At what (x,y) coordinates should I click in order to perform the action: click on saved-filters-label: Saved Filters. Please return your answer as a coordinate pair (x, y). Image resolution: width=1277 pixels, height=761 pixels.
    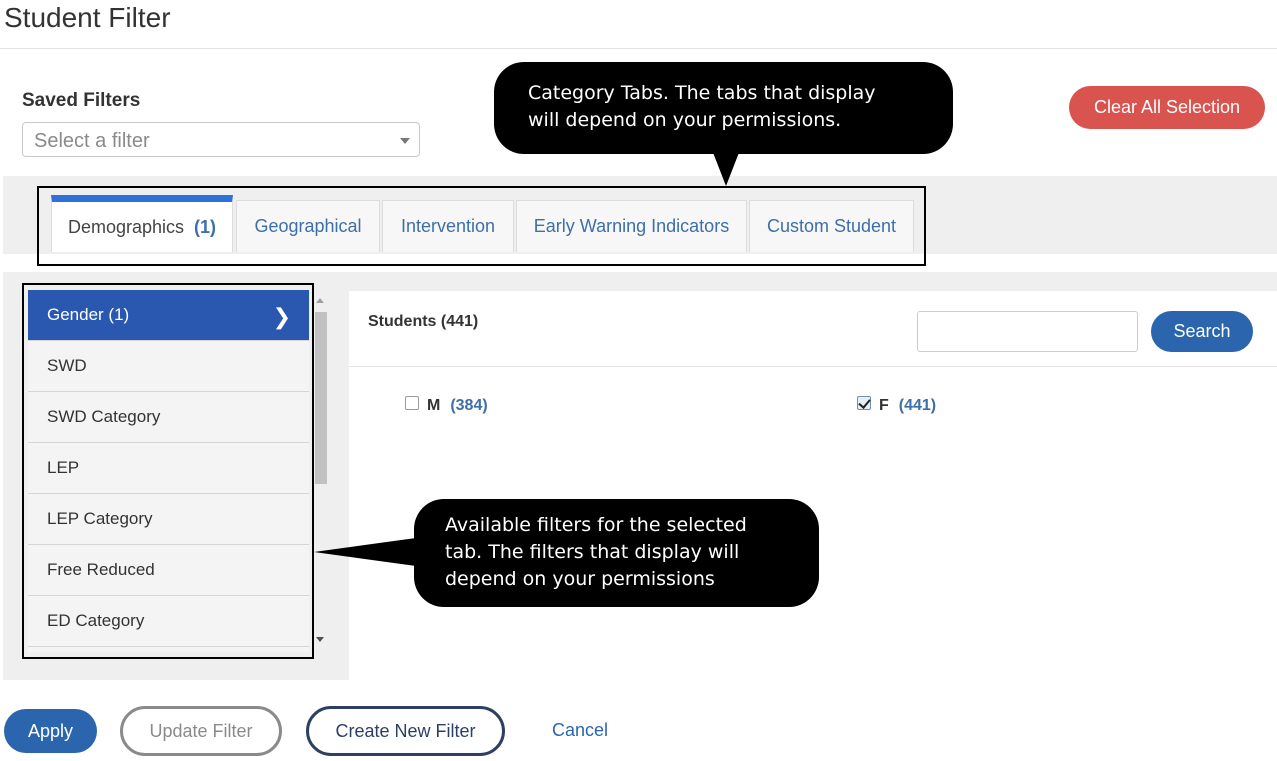
    Looking at the image, I should click on (81, 100).